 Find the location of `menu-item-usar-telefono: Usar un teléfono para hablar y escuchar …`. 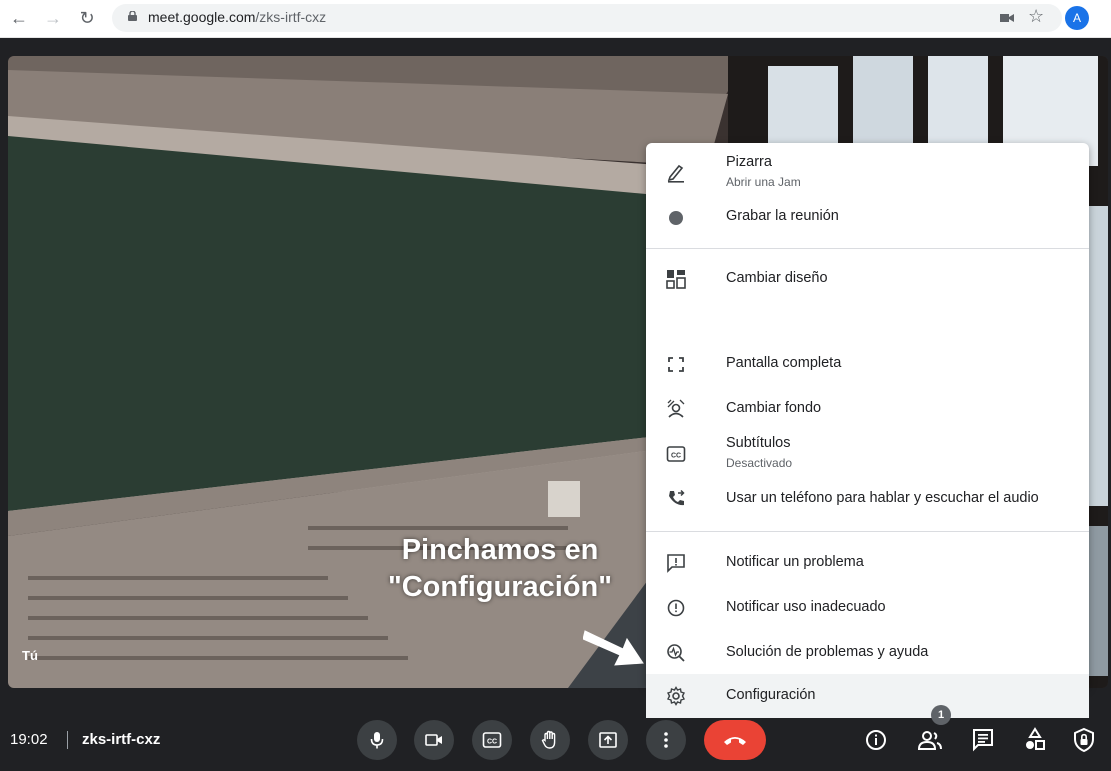

menu-item-usar-telefono: Usar un teléfono para hablar y escuchar … is located at coordinates (867, 499).